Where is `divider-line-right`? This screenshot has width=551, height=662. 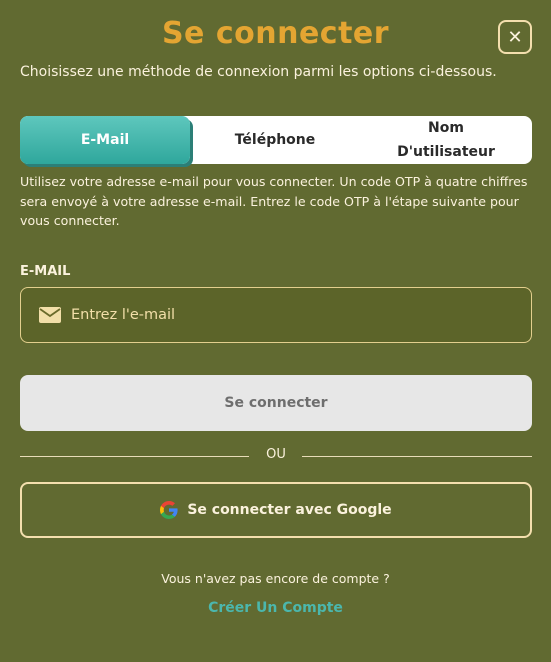 divider-line-right is located at coordinates (417, 456).